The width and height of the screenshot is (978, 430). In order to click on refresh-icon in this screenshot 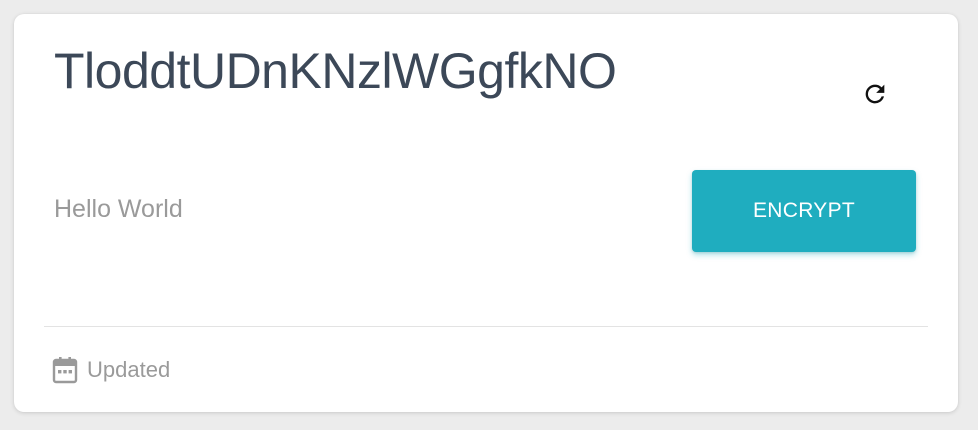, I will do `click(875, 96)`.